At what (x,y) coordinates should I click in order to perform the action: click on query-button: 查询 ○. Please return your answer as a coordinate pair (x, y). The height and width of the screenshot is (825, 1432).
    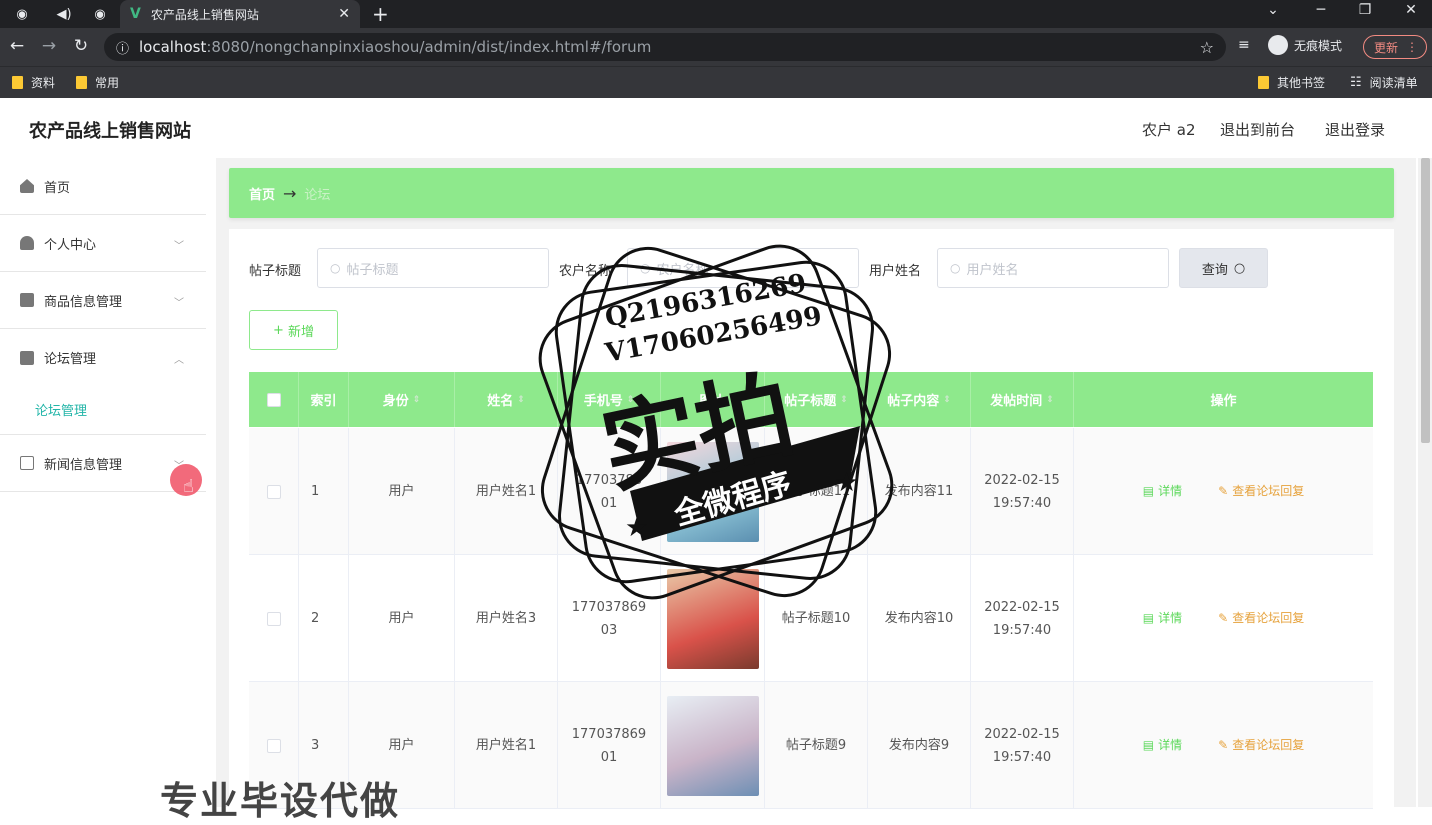
    Looking at the image, I should click on (1223, 268).